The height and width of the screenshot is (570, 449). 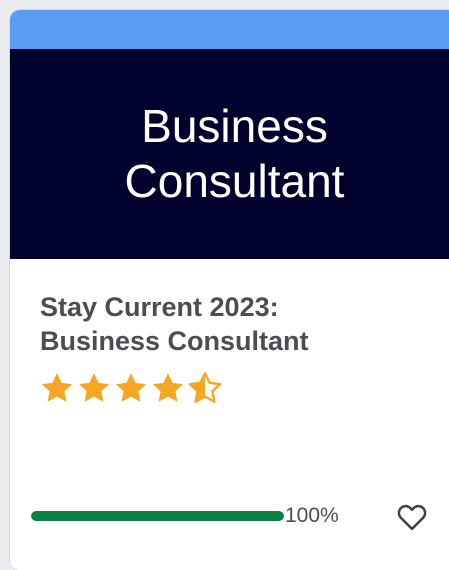 What do you see at coordinates (234, 126) in the screenshot?
I see `thumbnail-line-1: Business` at bounding box center [234, 126].